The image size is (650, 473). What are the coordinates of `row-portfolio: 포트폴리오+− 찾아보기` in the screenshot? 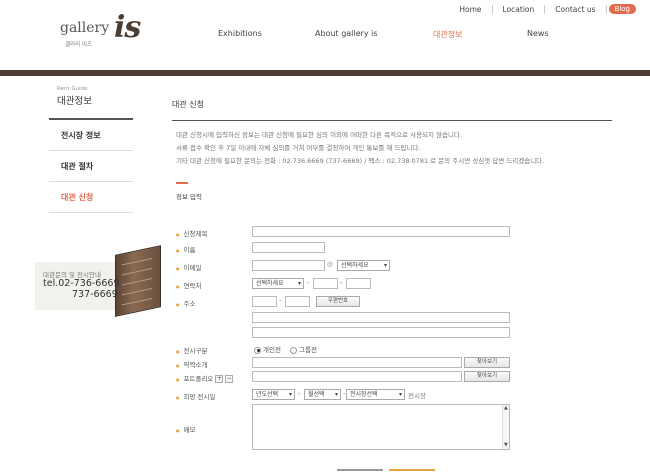 It's located at (394, 378).